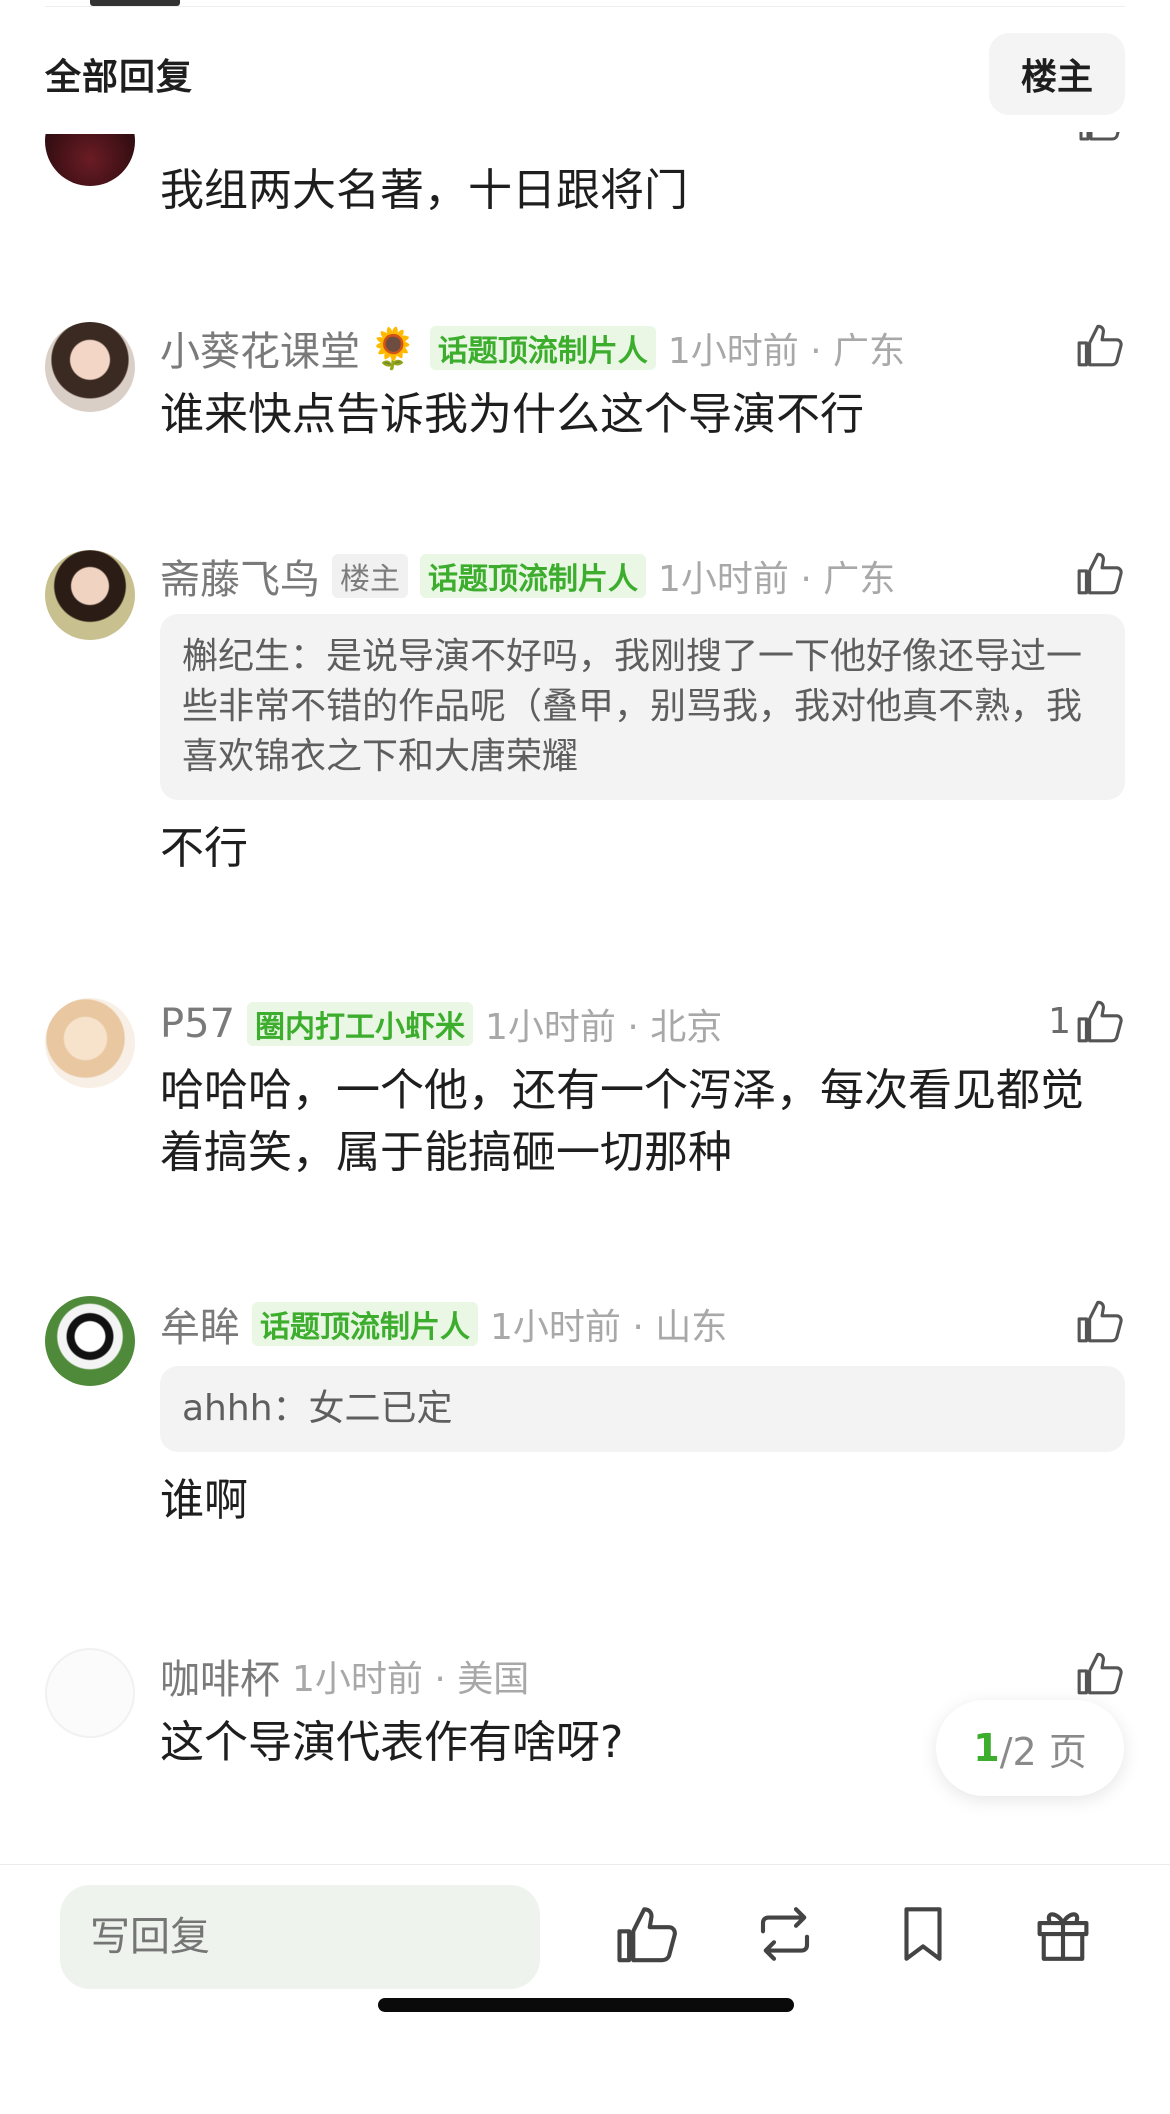 The height and width of the screenshot is (2114, 1170). Describe the element at coordinates (393, 348) in the screenshot. I see `sunflower-emoji: 🌻` at that location.